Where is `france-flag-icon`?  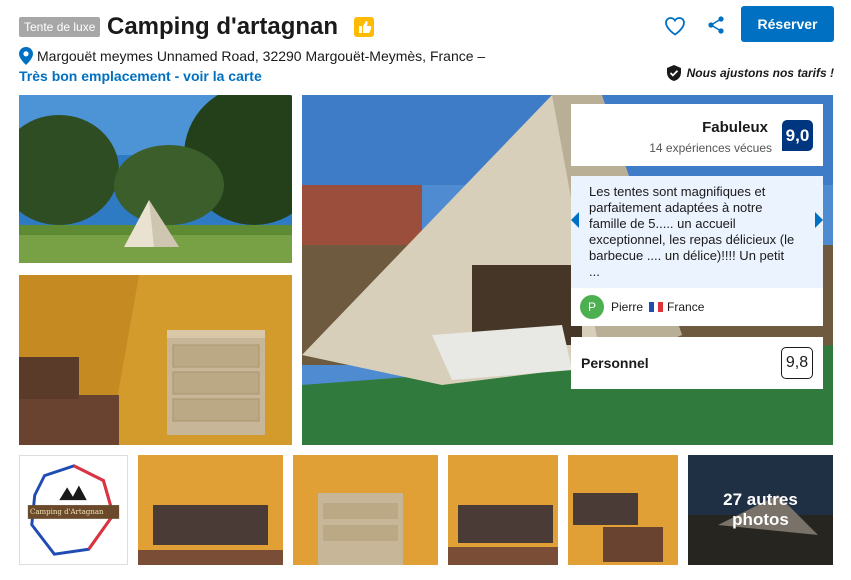
france-flag-icon is located at coordinates (656, 307).